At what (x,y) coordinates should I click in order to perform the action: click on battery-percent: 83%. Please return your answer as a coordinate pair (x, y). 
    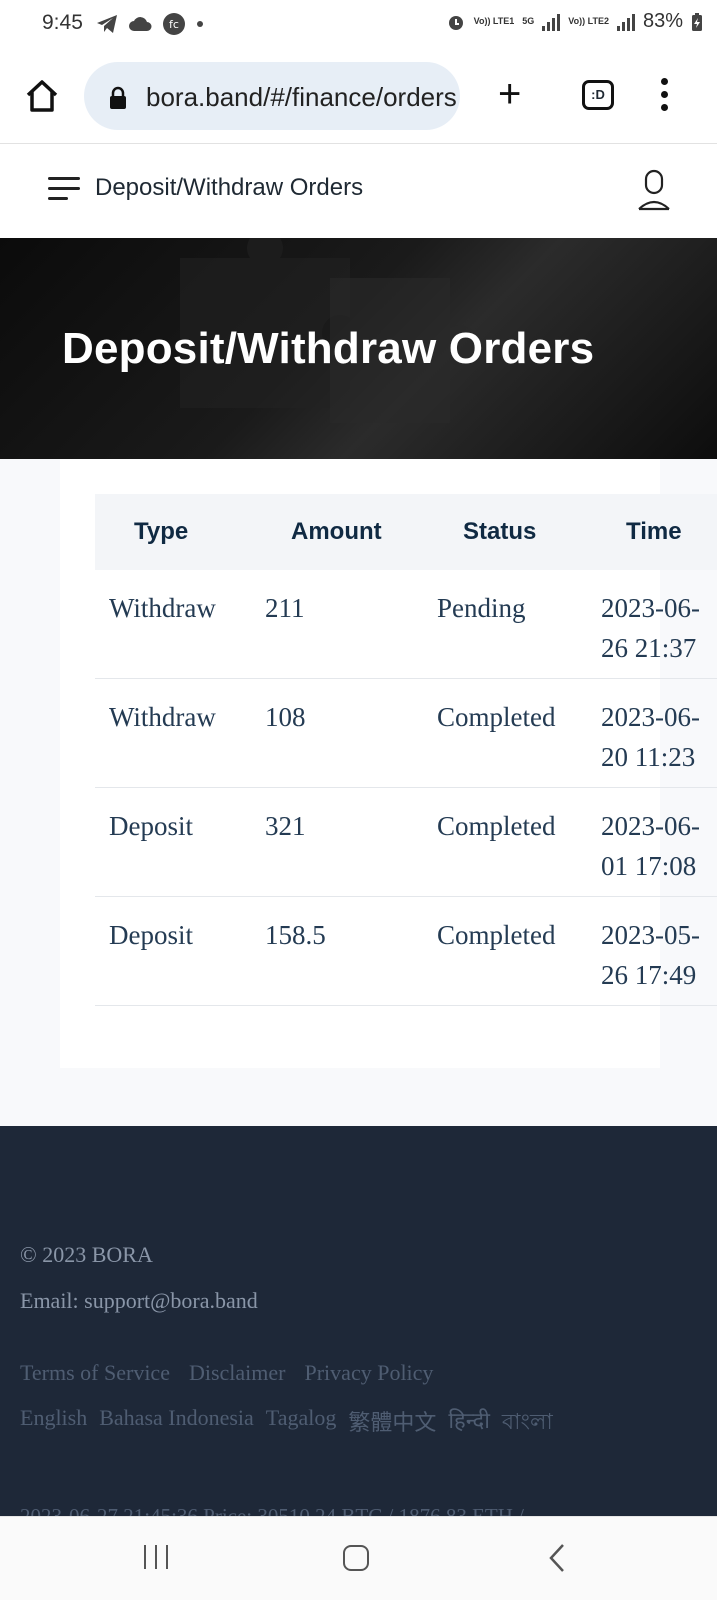
    Looking at the image, I should click on (662, 21).